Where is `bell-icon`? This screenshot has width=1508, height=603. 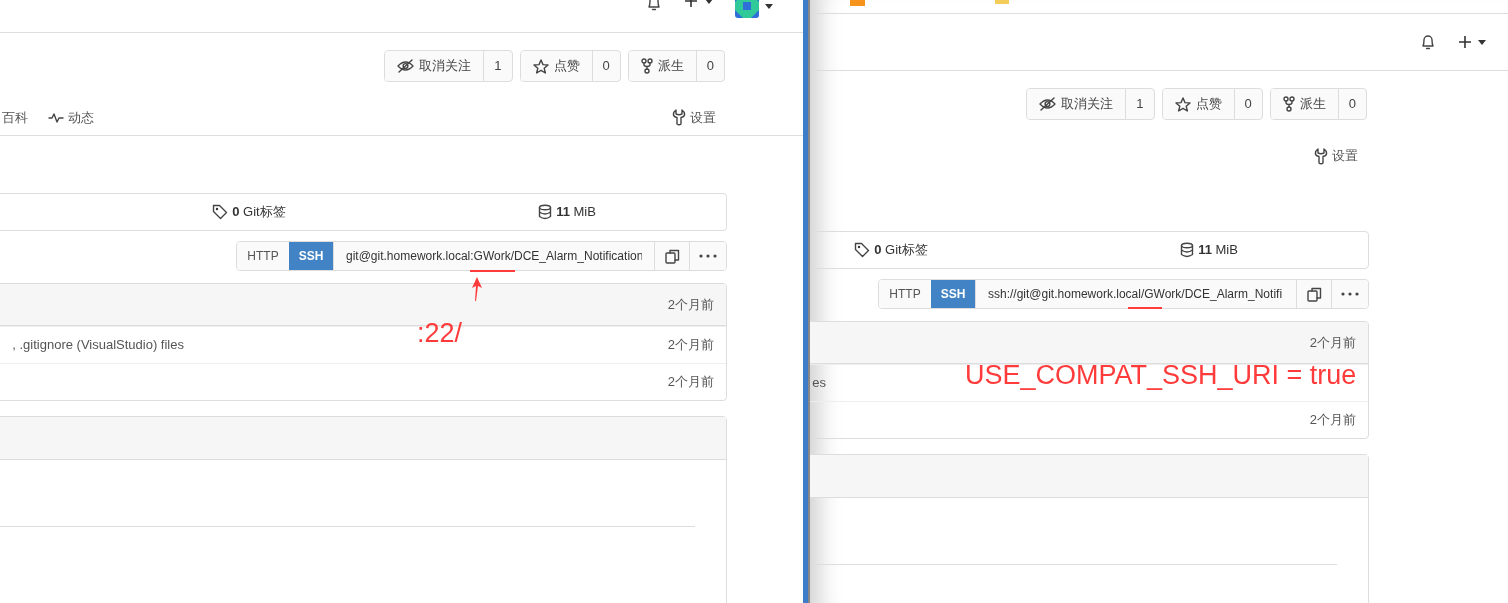
bell-icon is located at coordinates (1427, 42).